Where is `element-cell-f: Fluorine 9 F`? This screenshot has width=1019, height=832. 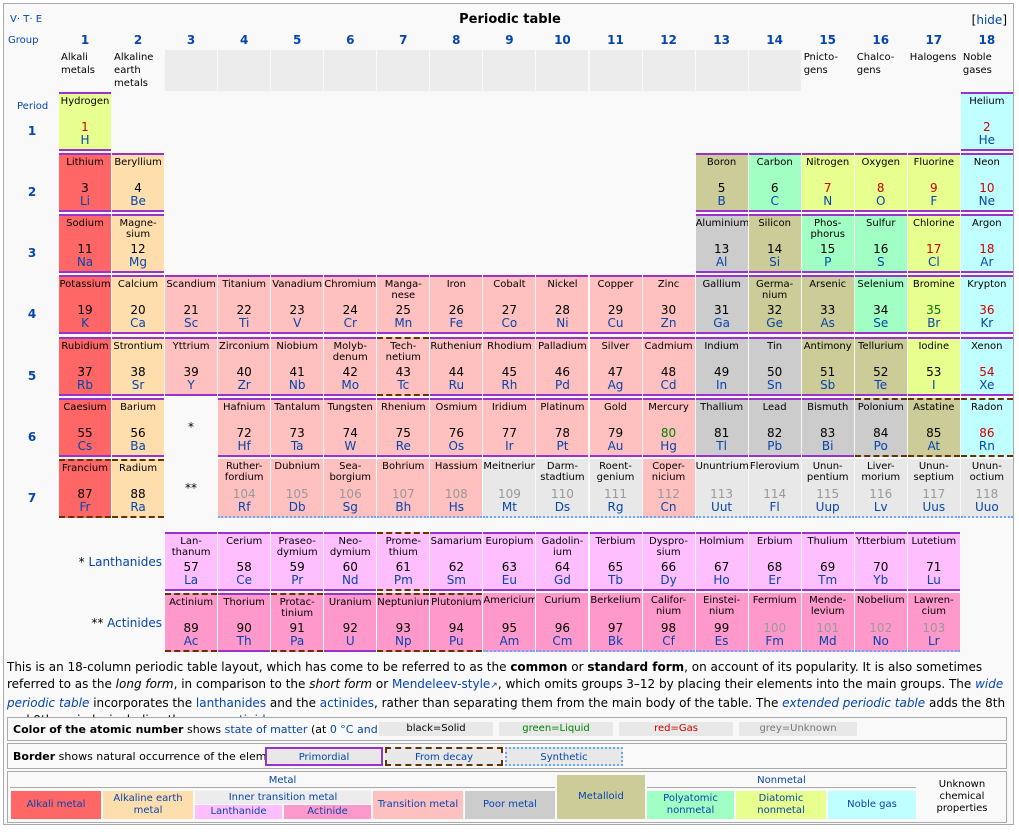 element-cell-f: Fluorine 9 F is located at coordinates (933, 182).